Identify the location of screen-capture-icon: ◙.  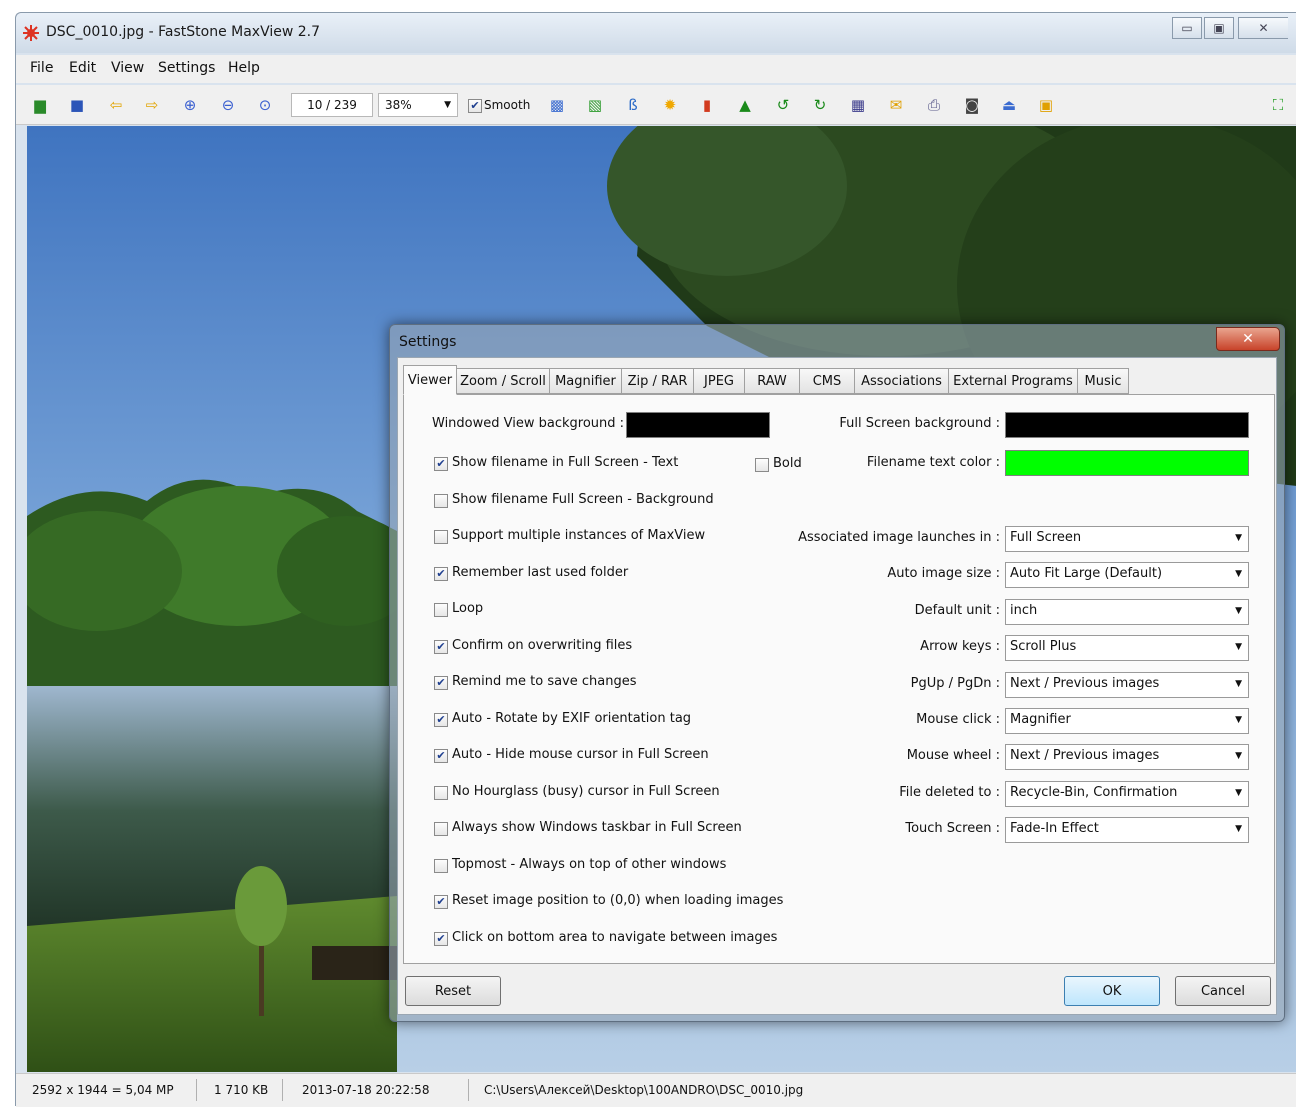
(972, 105).